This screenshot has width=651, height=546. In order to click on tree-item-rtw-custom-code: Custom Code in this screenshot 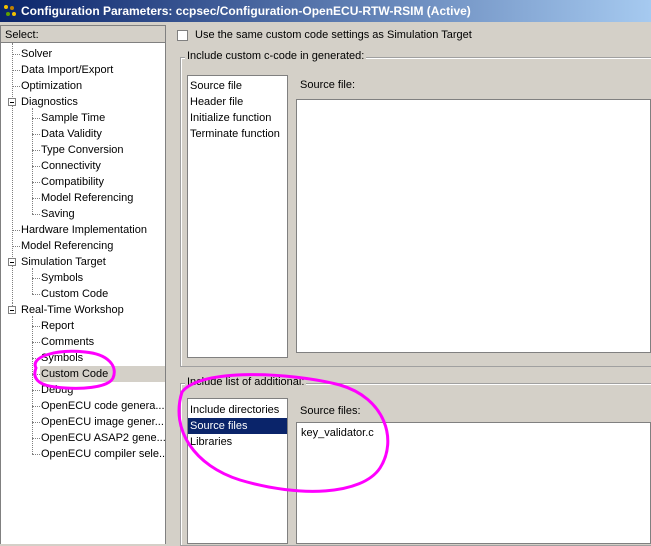, I will do `click(102, 374)`.